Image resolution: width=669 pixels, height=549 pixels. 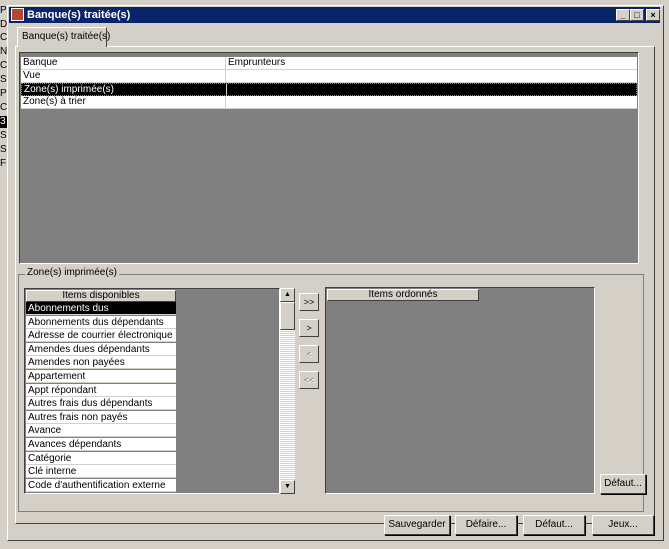 I want to click on close-button: ×, so click(x=653, y=15).